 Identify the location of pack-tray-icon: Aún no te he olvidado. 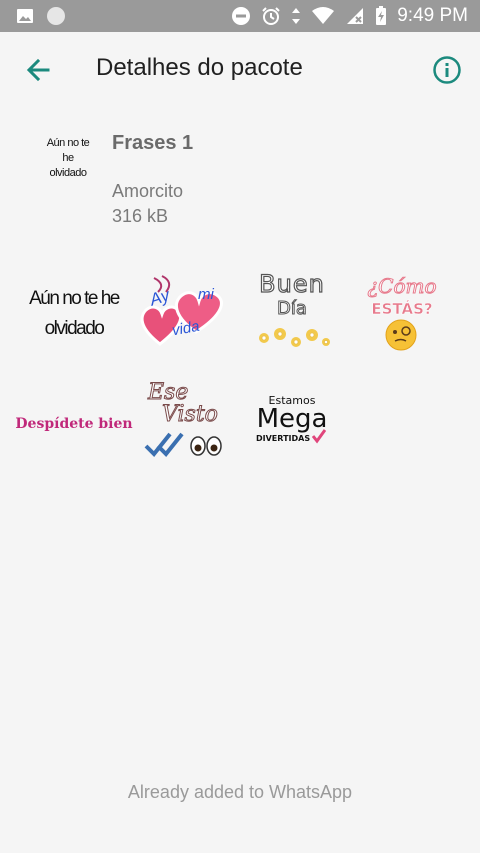
(68, 158).